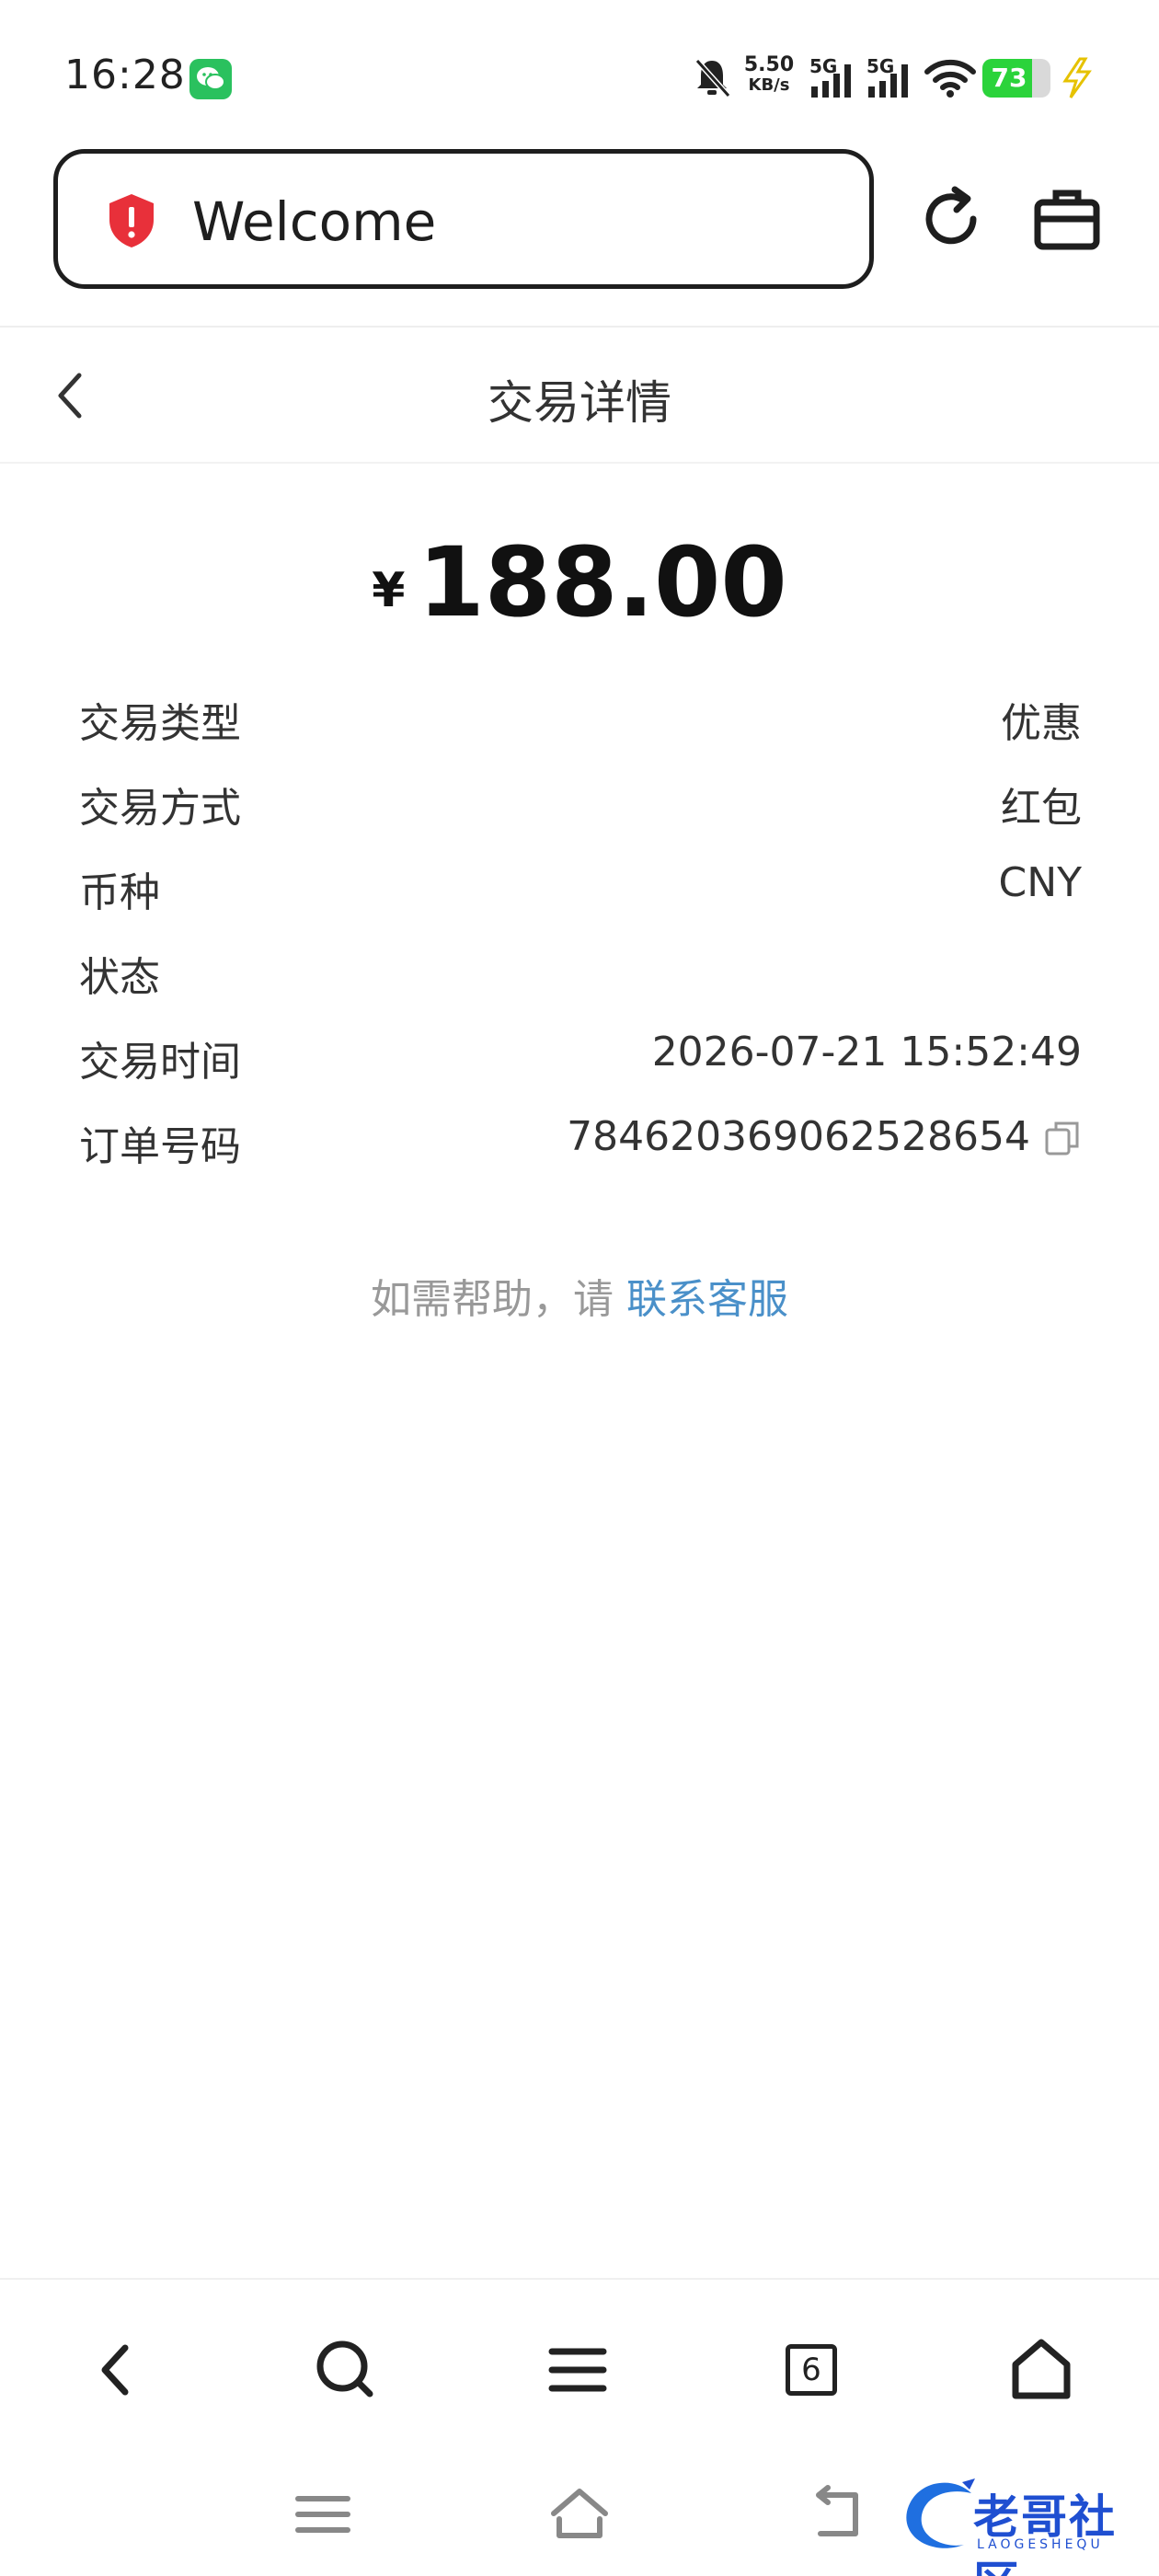 This screenshot has height=2576, width=1159. What do you see at coordinates (463, 219) in the screenshot?
I see `address-bar: Welcome` at bounding box center [463, 219].